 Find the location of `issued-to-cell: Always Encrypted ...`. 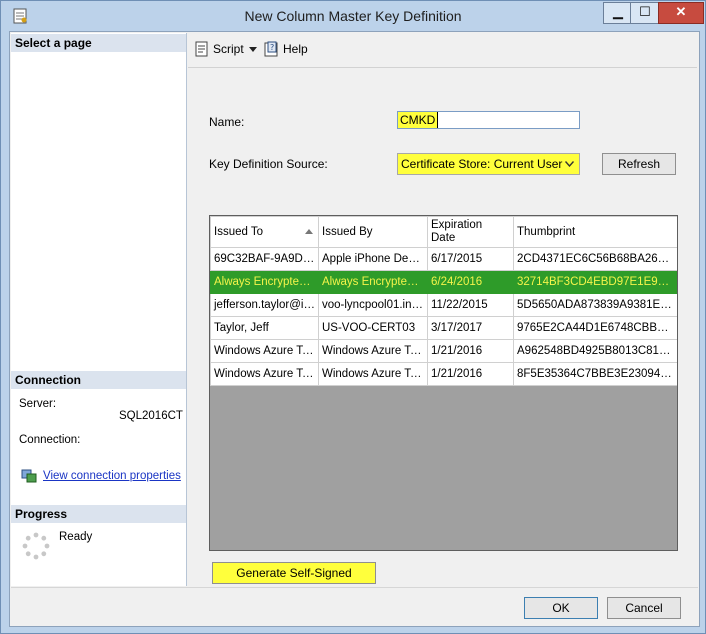

issued-to-cell: Always Encrypted ... is located at coordinates (264, 282).